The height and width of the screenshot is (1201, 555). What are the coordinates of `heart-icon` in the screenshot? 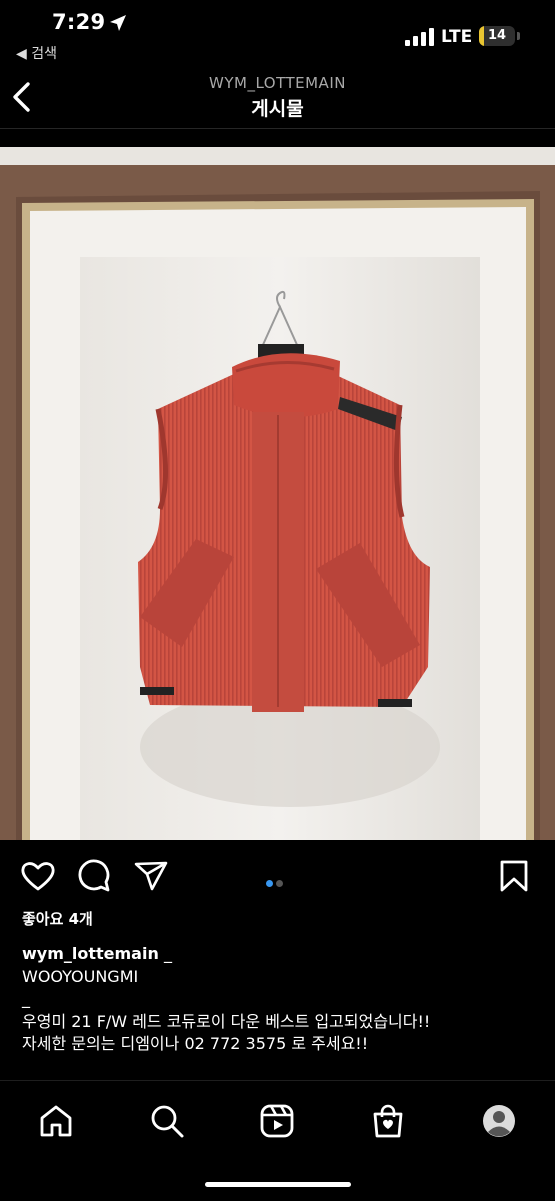 It's located at (38, 876).